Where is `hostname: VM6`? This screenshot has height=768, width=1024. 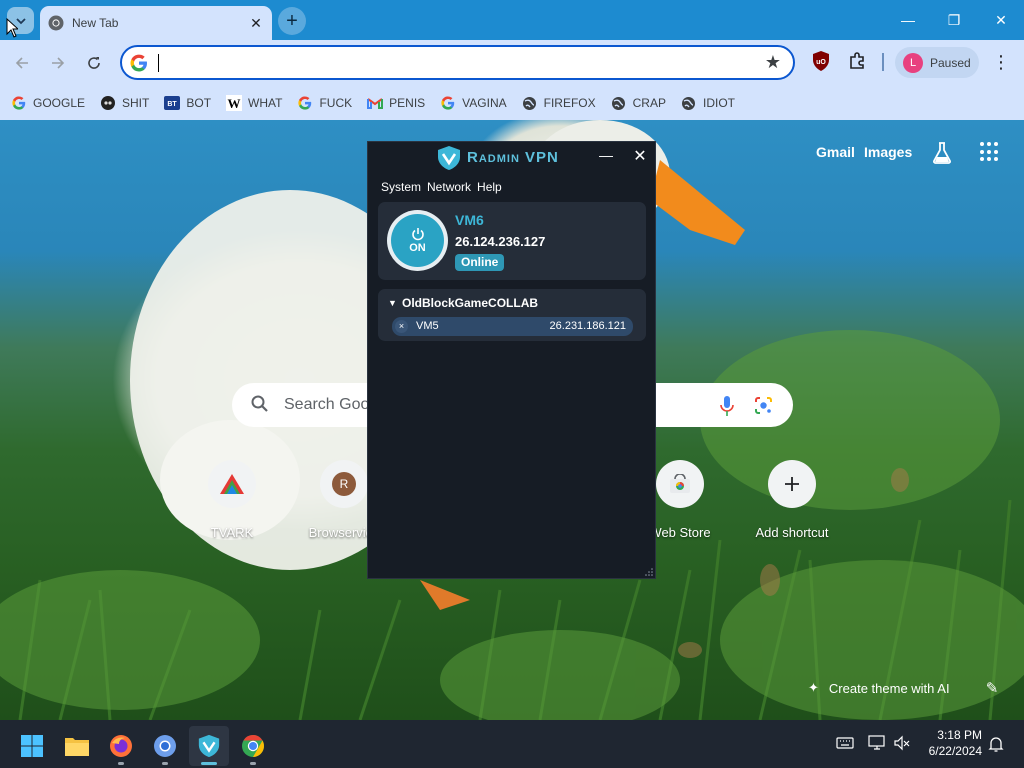
hostname: VM6 is located at coordinates (469, 220).